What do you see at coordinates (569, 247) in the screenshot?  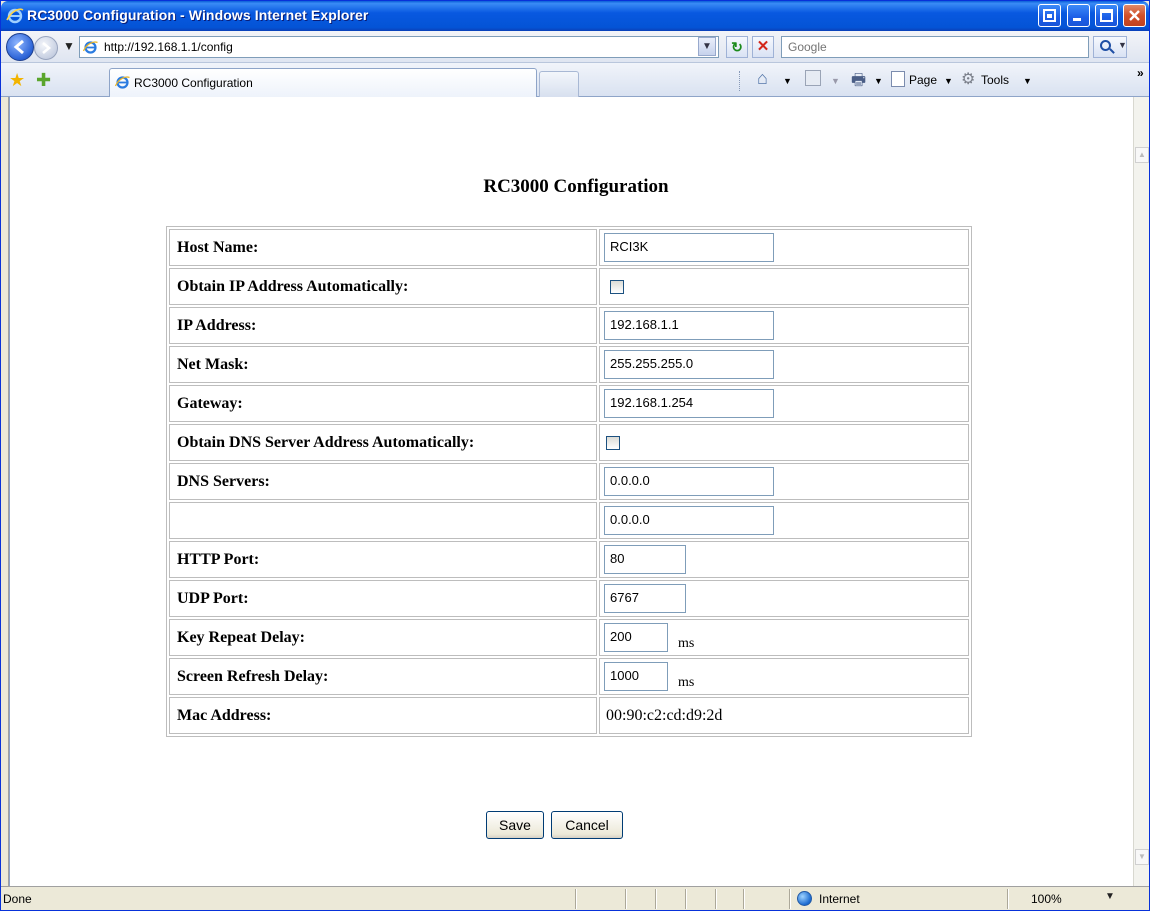 I see `table-row: Host Name: RCI3K` at bounding box center [569, 247].